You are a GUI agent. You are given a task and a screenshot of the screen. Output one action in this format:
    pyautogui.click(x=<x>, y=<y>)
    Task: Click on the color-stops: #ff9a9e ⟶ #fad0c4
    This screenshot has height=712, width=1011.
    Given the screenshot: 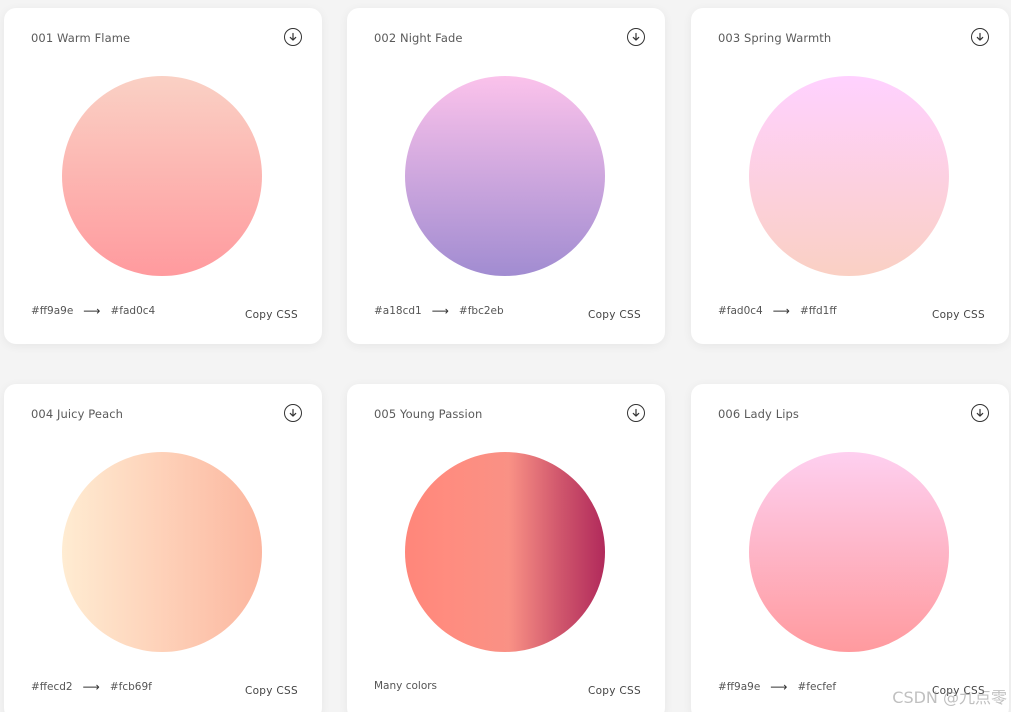 What is the action you would take?
    pyautogui.click(x=93, y=311)
    